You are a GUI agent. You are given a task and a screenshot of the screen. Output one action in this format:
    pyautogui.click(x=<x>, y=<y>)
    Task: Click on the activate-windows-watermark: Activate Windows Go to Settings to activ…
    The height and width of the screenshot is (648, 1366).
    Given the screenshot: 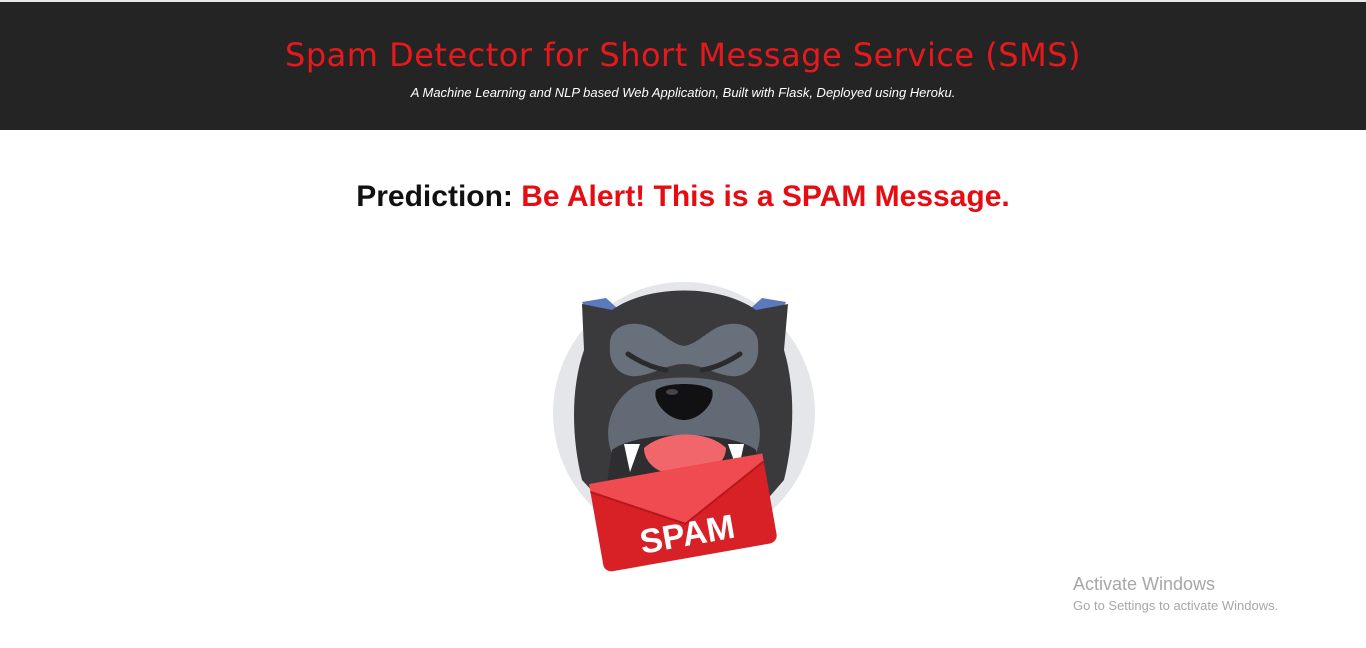 What is the action you would take?
    pyautogui.click(x=1175, y=593)
    